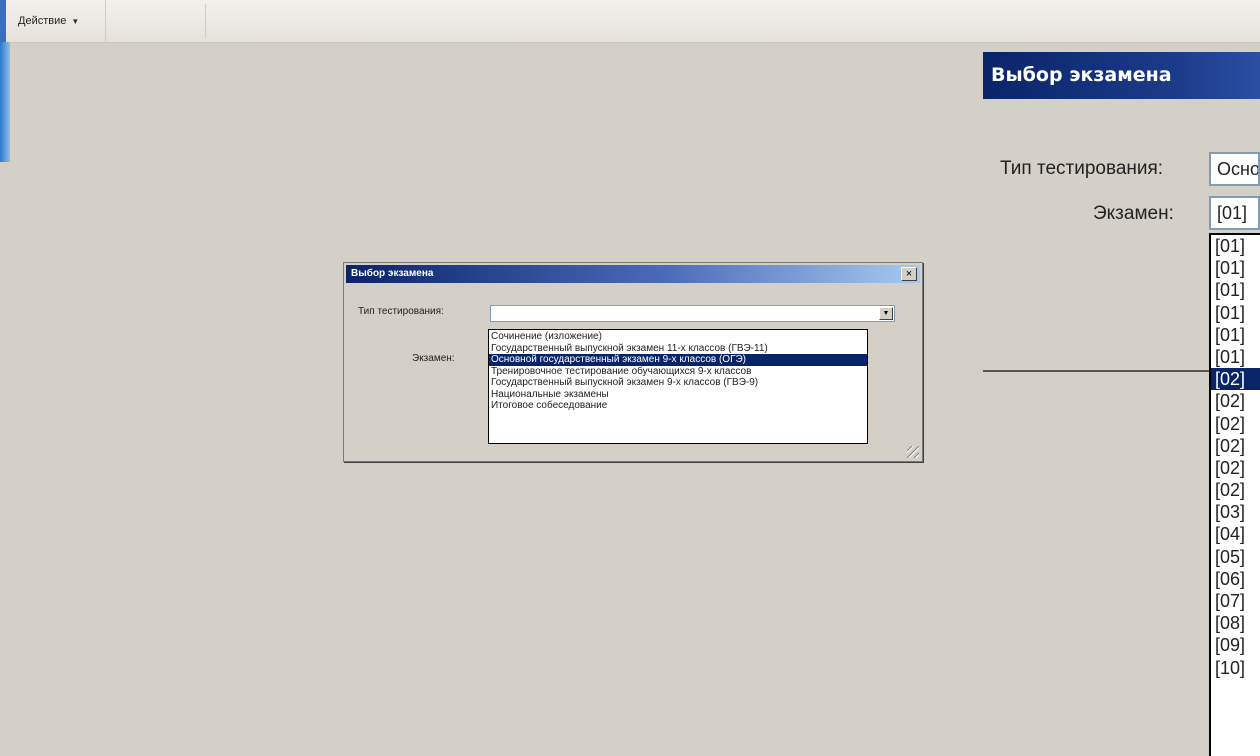  I want to click on dropdown-arrow-icon: ▼, so click(886, 313).